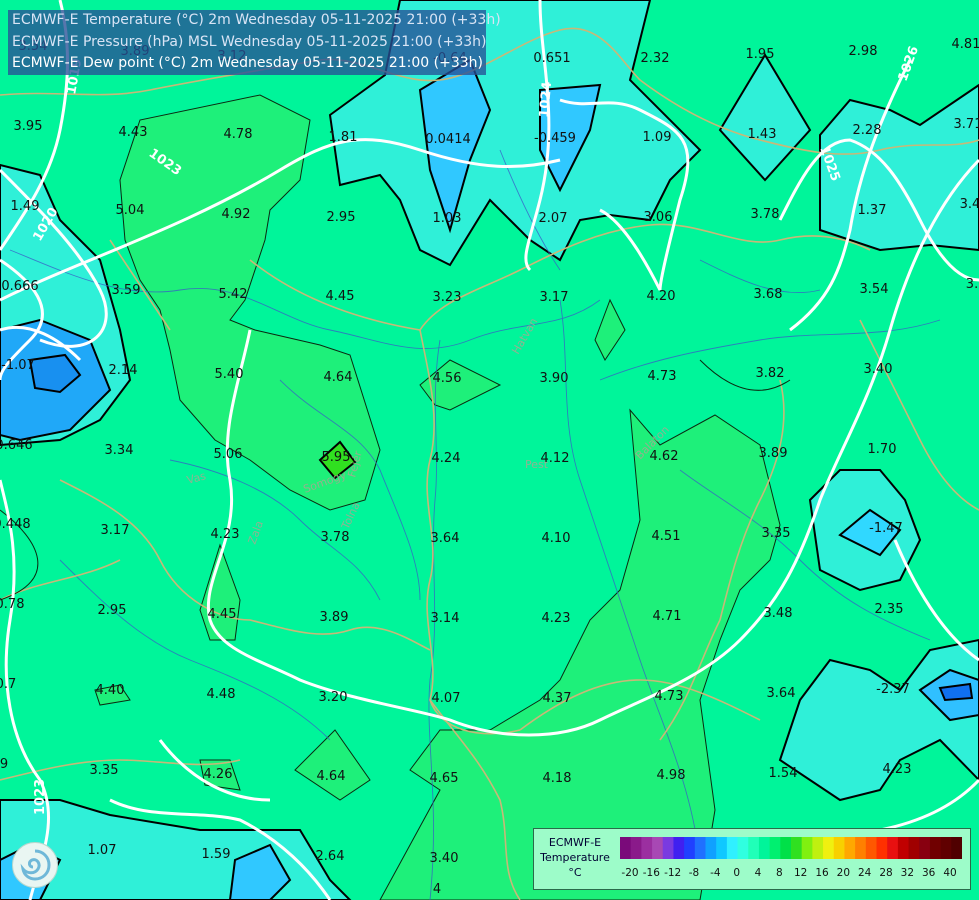 The image size is (979, 900). Describe the element at coordinates (19, 286) in the screenshot. I see `temperature-value: 0.666` at that location.